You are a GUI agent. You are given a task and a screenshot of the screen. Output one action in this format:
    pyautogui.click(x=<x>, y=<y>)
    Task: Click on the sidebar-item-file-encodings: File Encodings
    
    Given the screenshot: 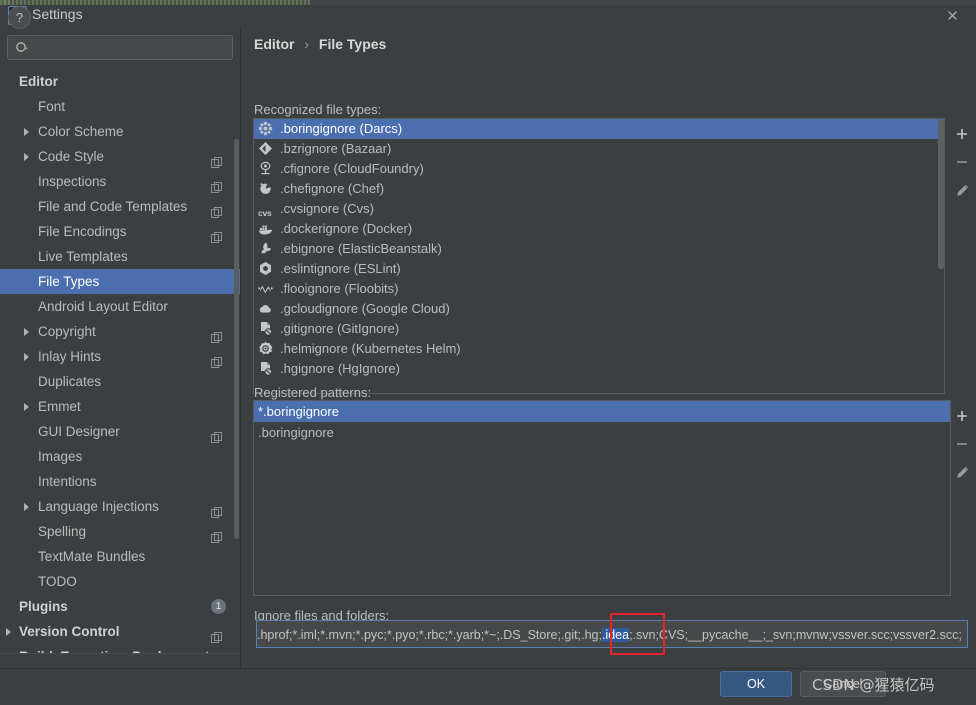 What is the action you would take?
    pyautogui.click(x=120, y=231)
    